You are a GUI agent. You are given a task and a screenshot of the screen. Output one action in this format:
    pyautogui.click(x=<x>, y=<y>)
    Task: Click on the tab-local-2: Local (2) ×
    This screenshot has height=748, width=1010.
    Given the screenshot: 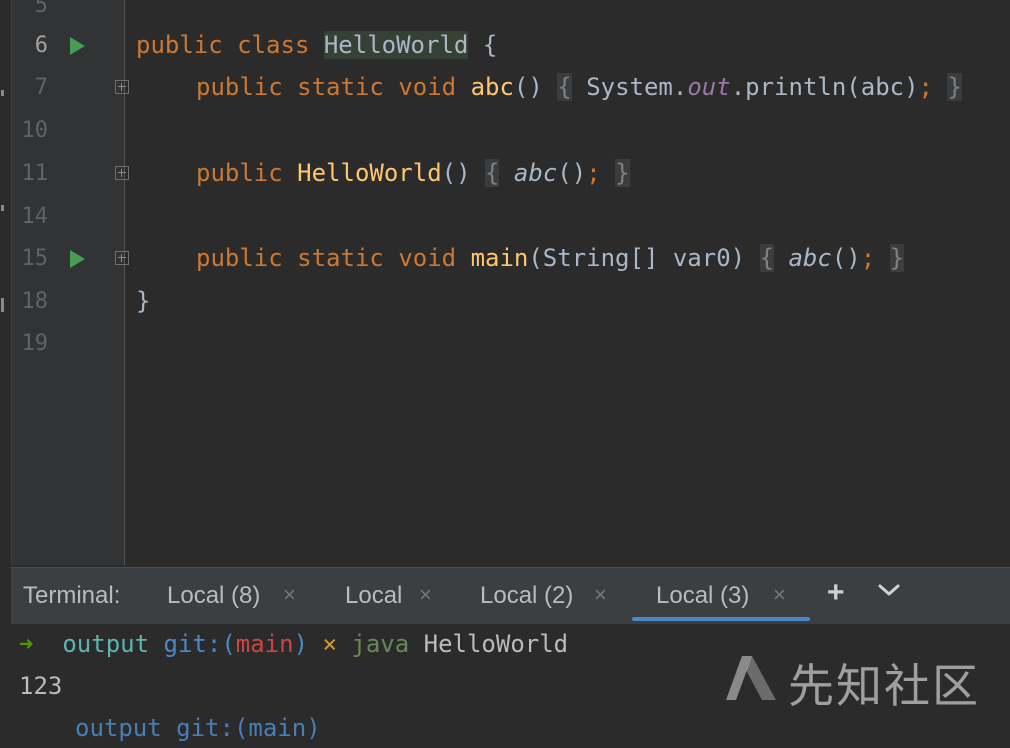 What is the action you would take?
    pyautogui.click(x=555, y=596)
    